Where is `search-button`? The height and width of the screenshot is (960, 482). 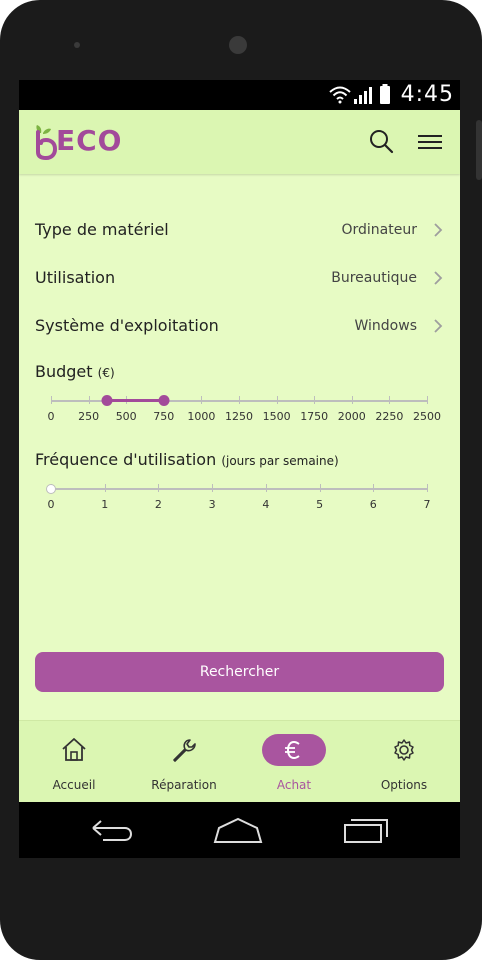
search-button is located at coordinates (382, 142).